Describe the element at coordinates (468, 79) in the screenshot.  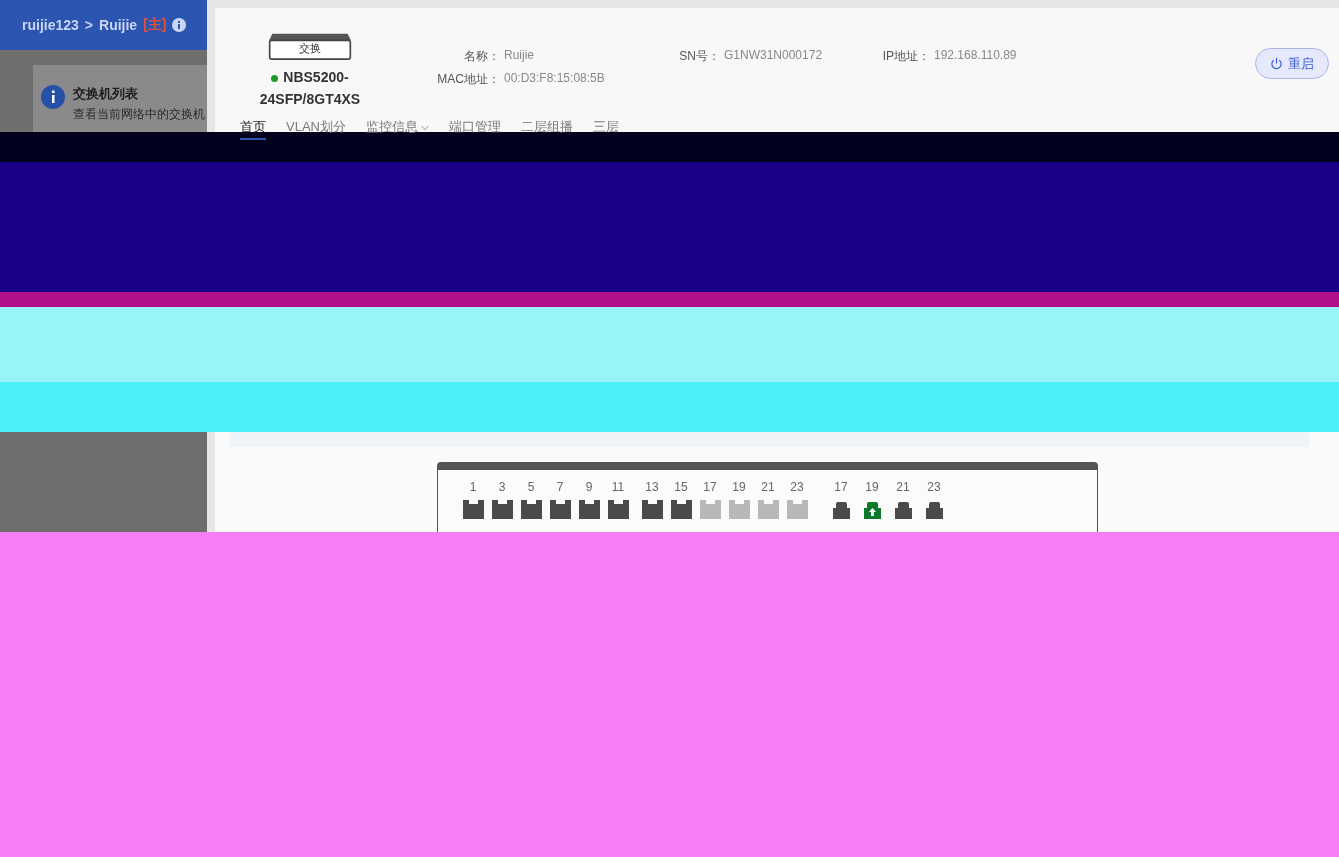
I see `field-label: MAC地址：` at that location.